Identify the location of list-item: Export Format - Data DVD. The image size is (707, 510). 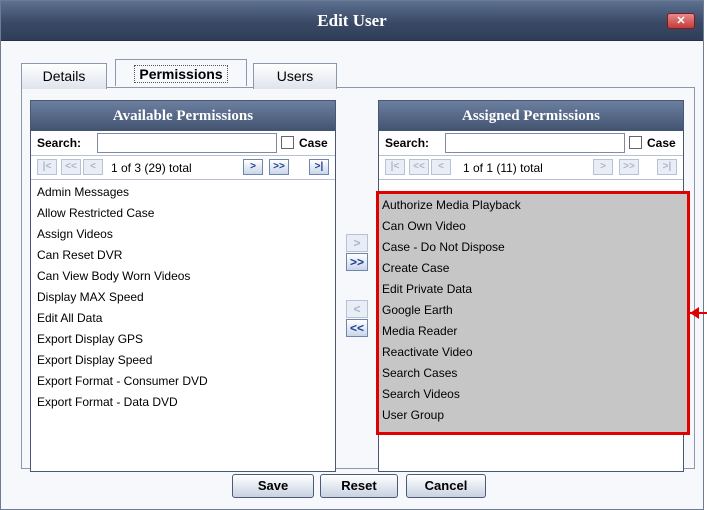
(183, 402).